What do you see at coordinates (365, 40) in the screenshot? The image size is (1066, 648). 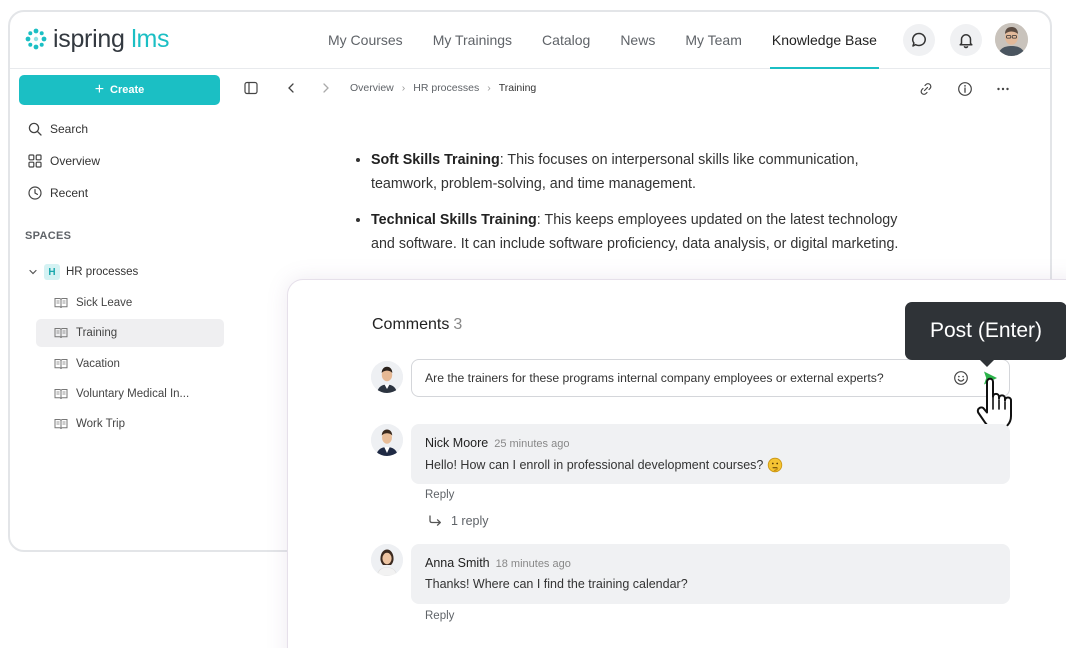 I see `nav-my-courses: My Courses` at bounding box center [365, 40].